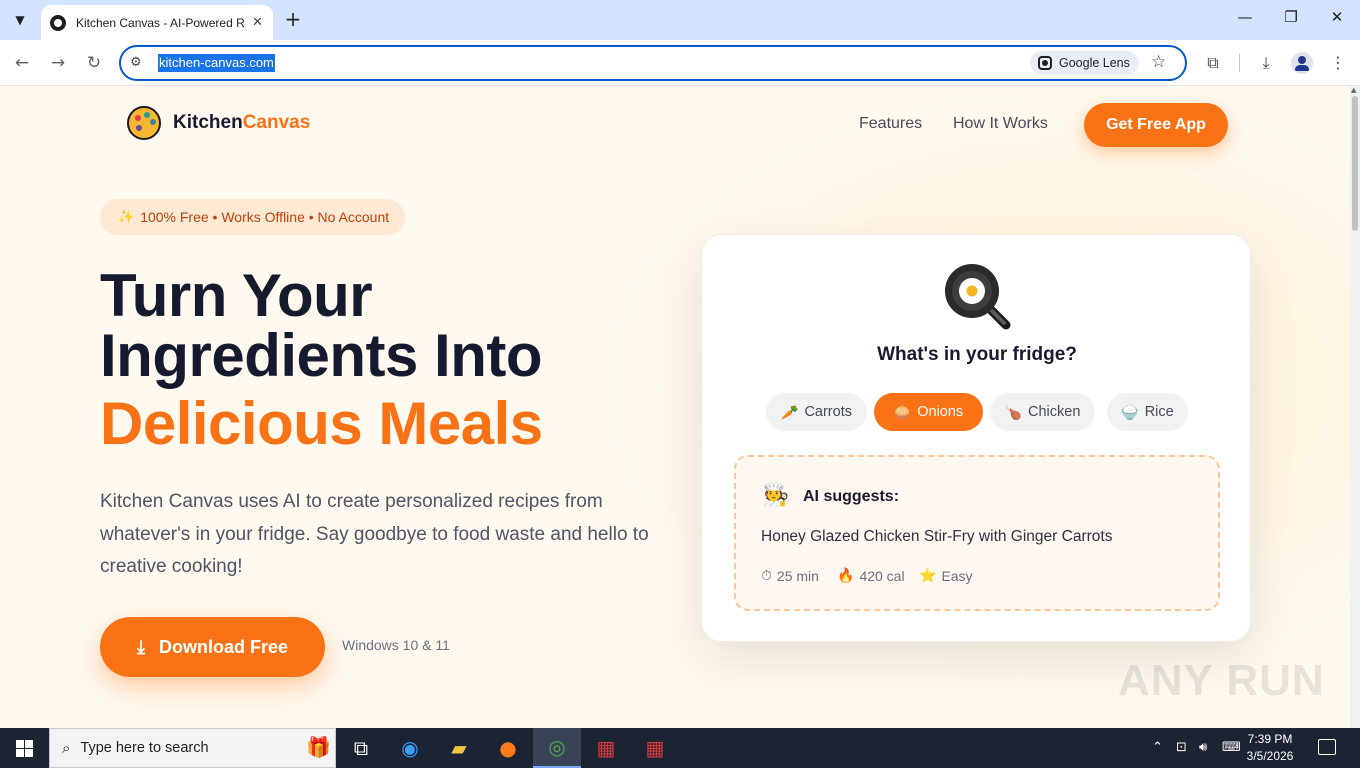 Image resolution: width=1360 pixels, height=768 pixels. What do you see at coordinates (242, 122) in the screenshot?
I see `logo-text: KitchenCanvas` at bounding box center [242, 122].